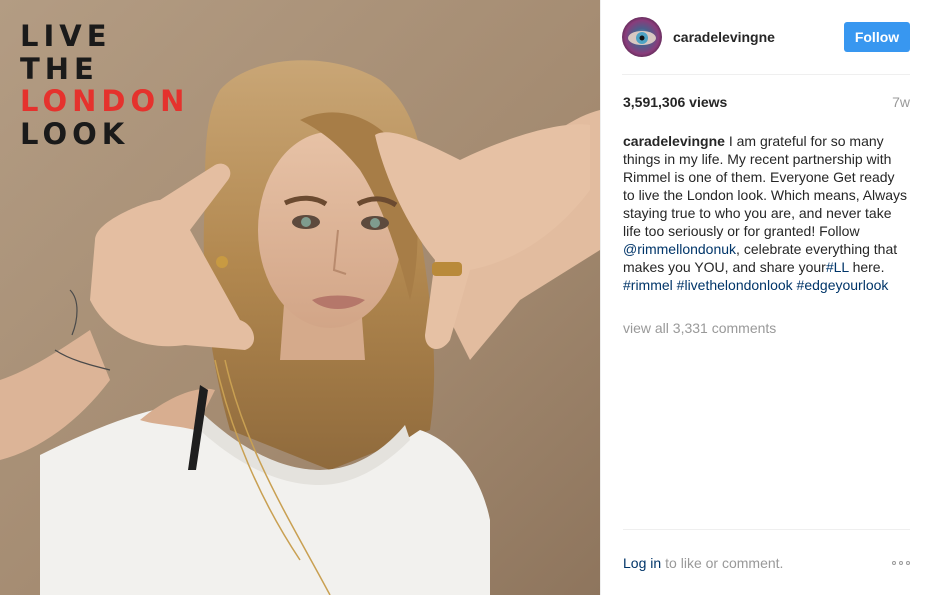 Image resolution: width=931 pixels, height=596 pixels. I want to click on hashtag-link: #livethelondonlook, so click(735, 285).